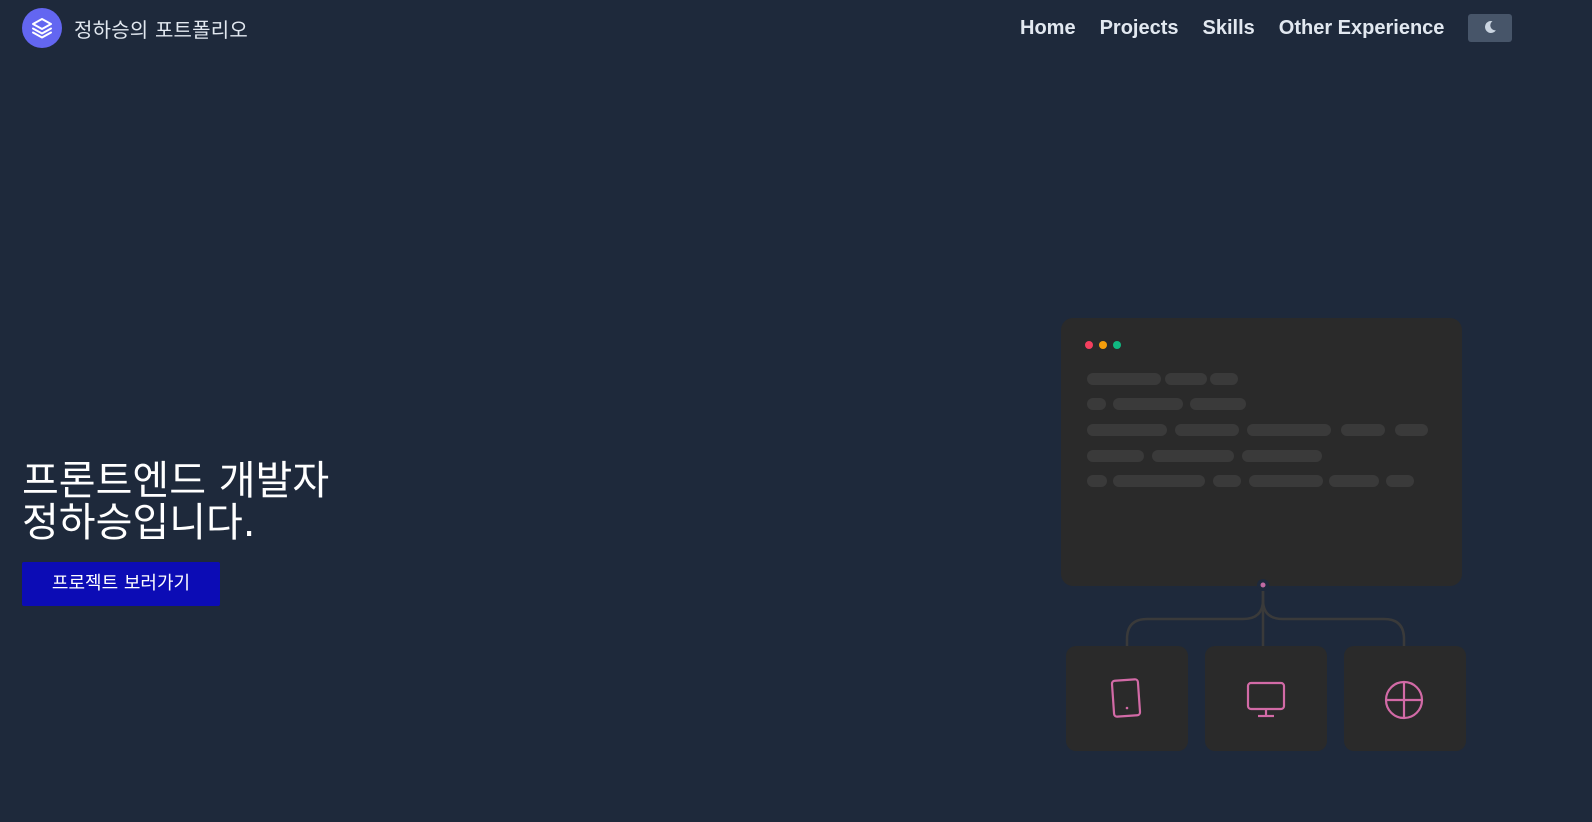 Image resolution: width=1592 pixels, height=822 pixels. Describe the element at coordinates (1265, 618) in the screenshot. I see `connector-lines` at that location.